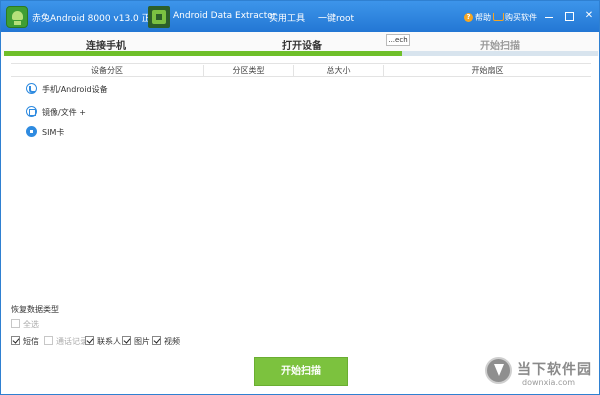  Describe the element at coordinates (554, 370) in the screenshot. I see `watermark-title: 当下软件园` at that location.